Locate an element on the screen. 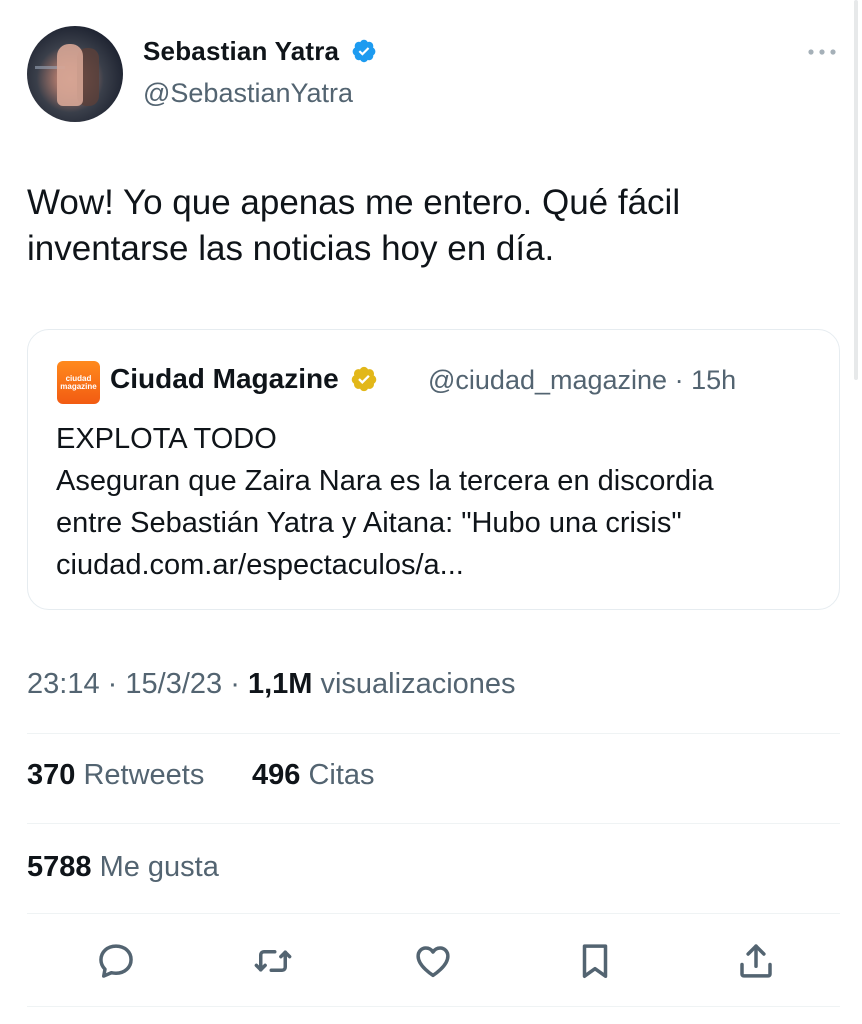  like-icon is located at coordinates (433, 962).